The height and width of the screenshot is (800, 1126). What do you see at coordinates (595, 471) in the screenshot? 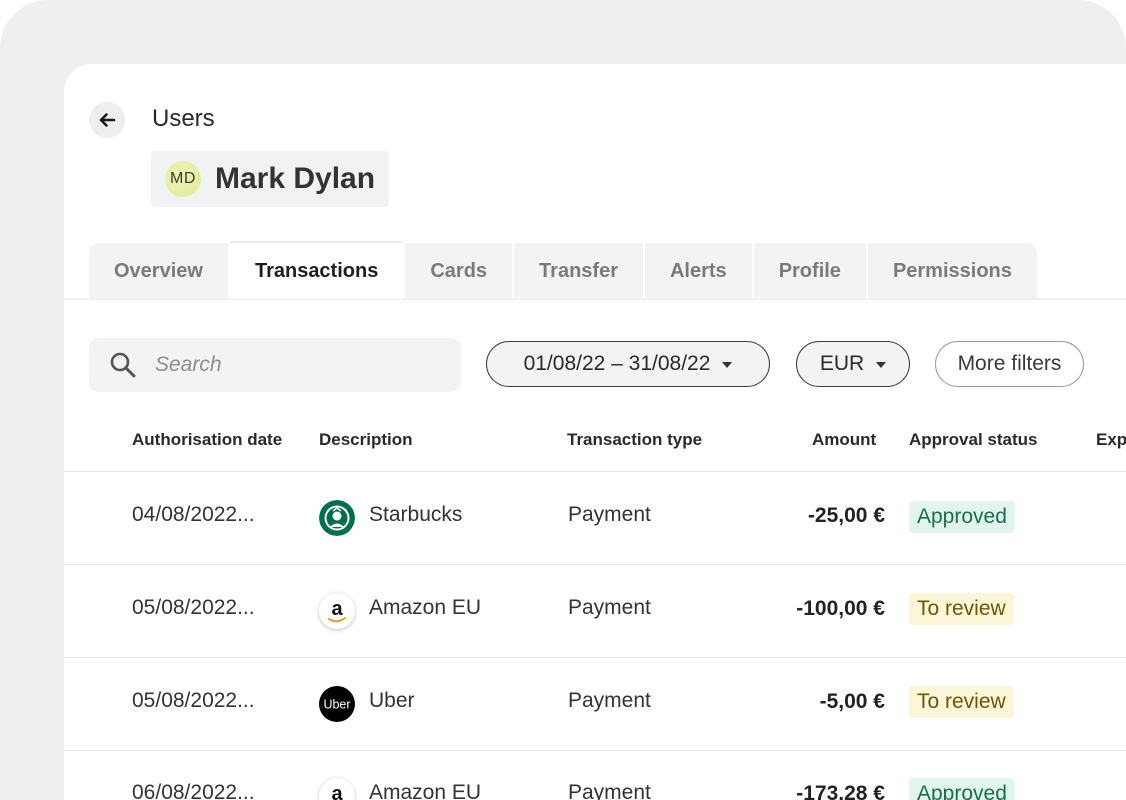
I see `header-divider` at bounding box center [595, 471].